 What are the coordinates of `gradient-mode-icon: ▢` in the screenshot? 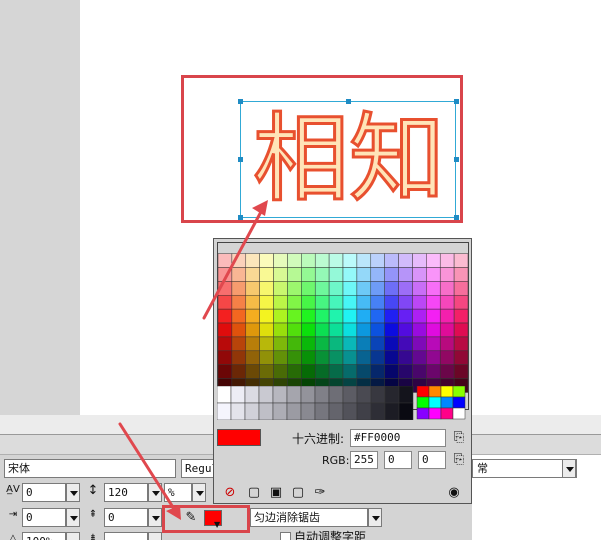 It's located at (298, 493).